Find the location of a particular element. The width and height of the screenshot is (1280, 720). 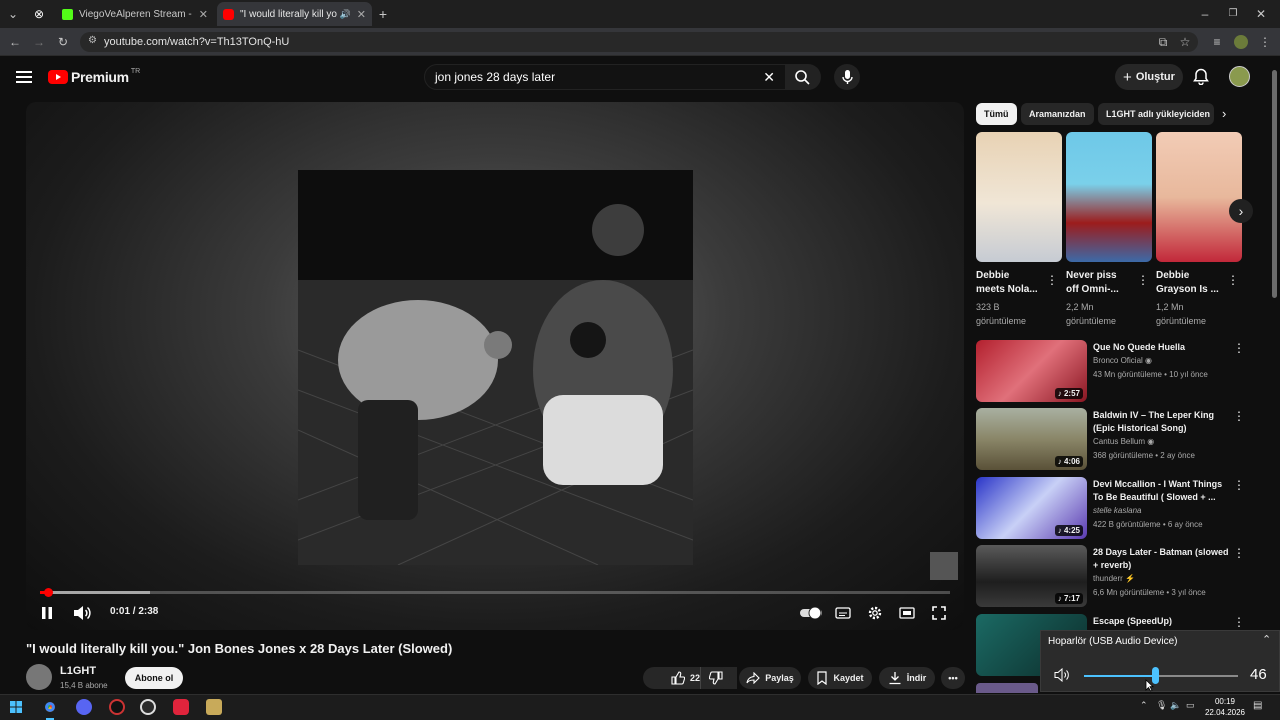

video-thumbnail: ♪ 4:25 is located at coordinates (1031, 508).